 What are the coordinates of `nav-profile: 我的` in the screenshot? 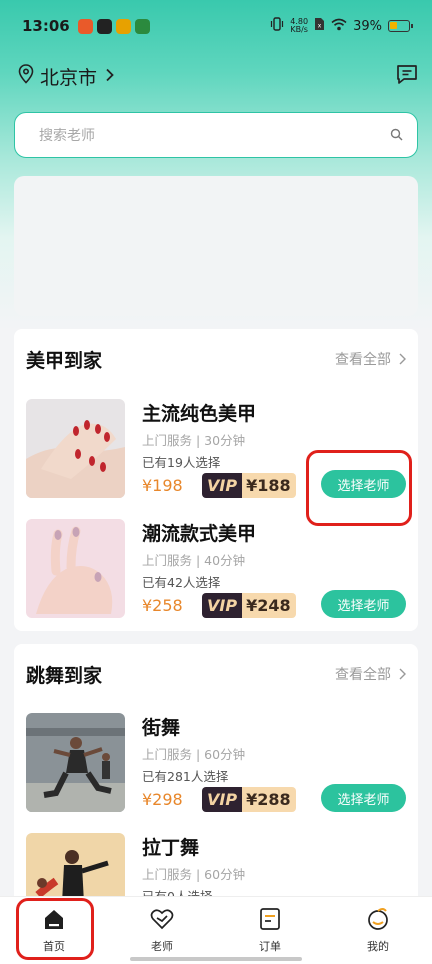 It's located at (378, 930).